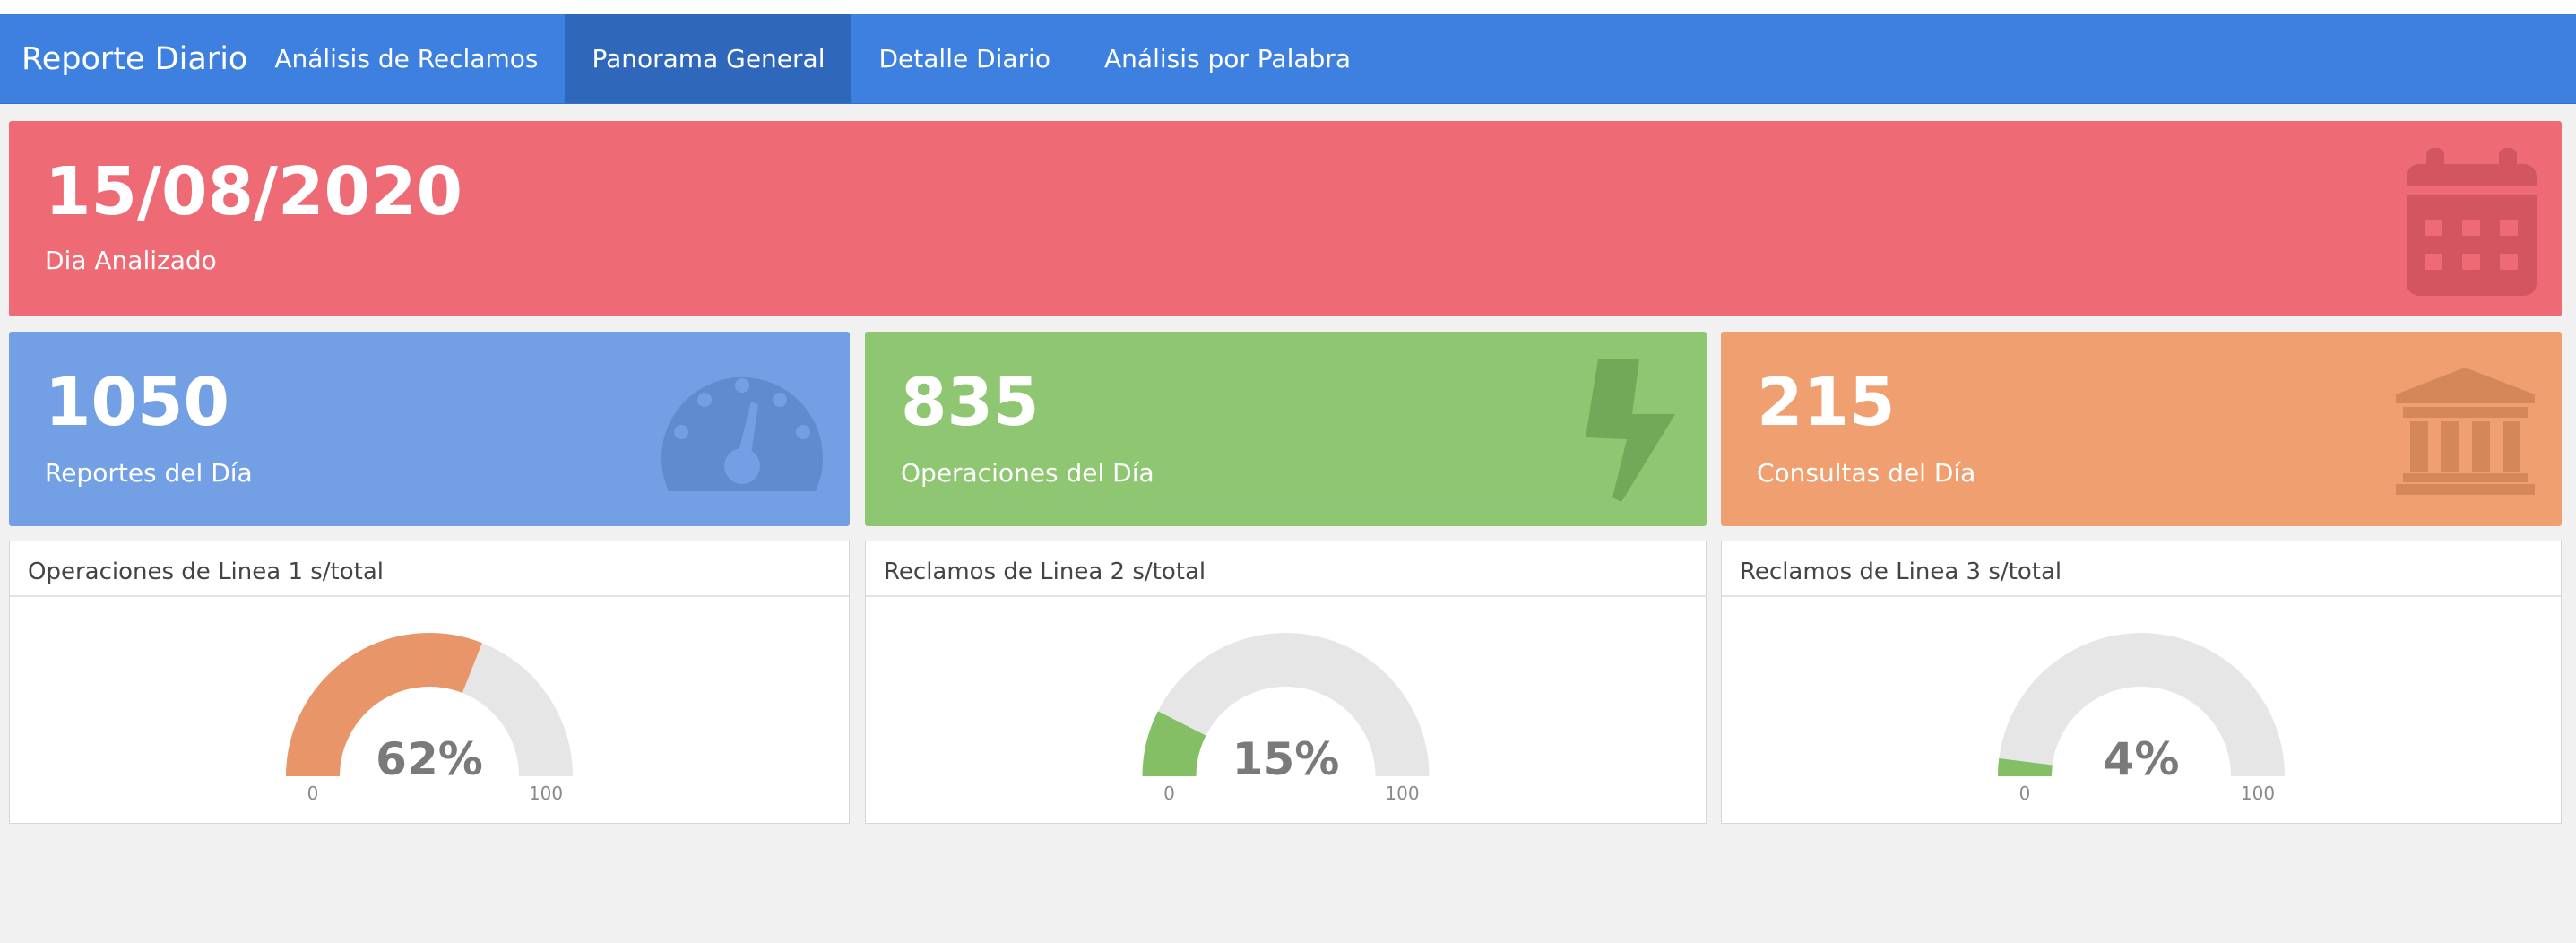  What do you see at coordinates (429, 718) in the screenshot?
I see `gauge-chart: 62% 0 100` at bounding box center [429, 718].